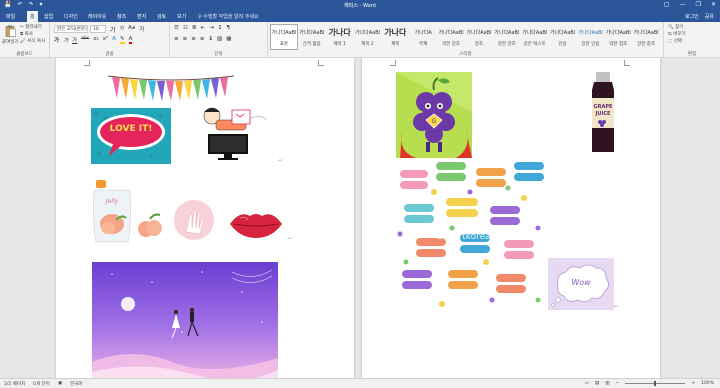  What do you see at coordinates (41, 384) in the screenshot?
I see `word-count: 0개 단어` at bounding box center [41, 384].